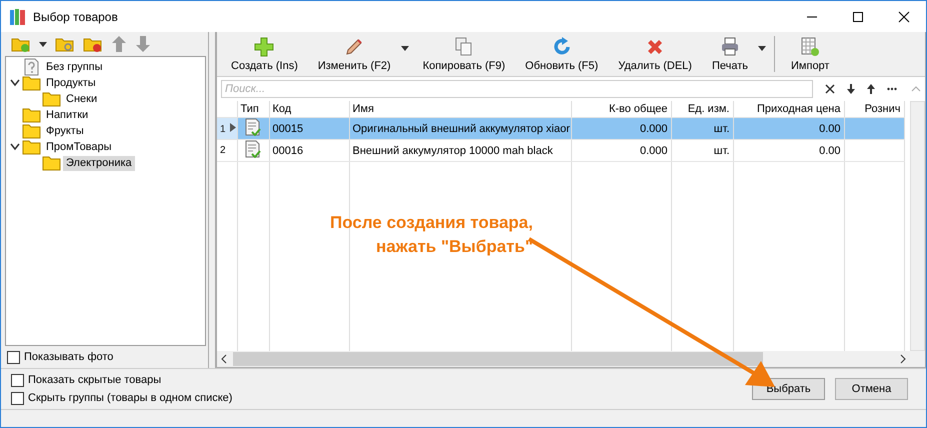 This screenshot has width=927, height=428. What do you see at coordinates (65, 131) in the screenshot?
I see `tree-item: Фрукты` at bounding box center [65, 131].